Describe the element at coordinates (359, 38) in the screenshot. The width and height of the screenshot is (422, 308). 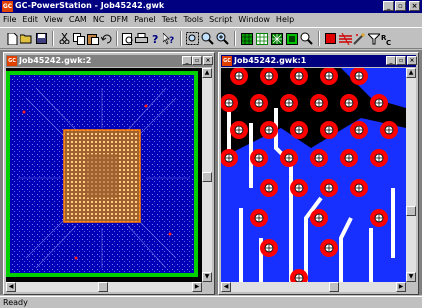
I see `magic-wand-icon` at that location.